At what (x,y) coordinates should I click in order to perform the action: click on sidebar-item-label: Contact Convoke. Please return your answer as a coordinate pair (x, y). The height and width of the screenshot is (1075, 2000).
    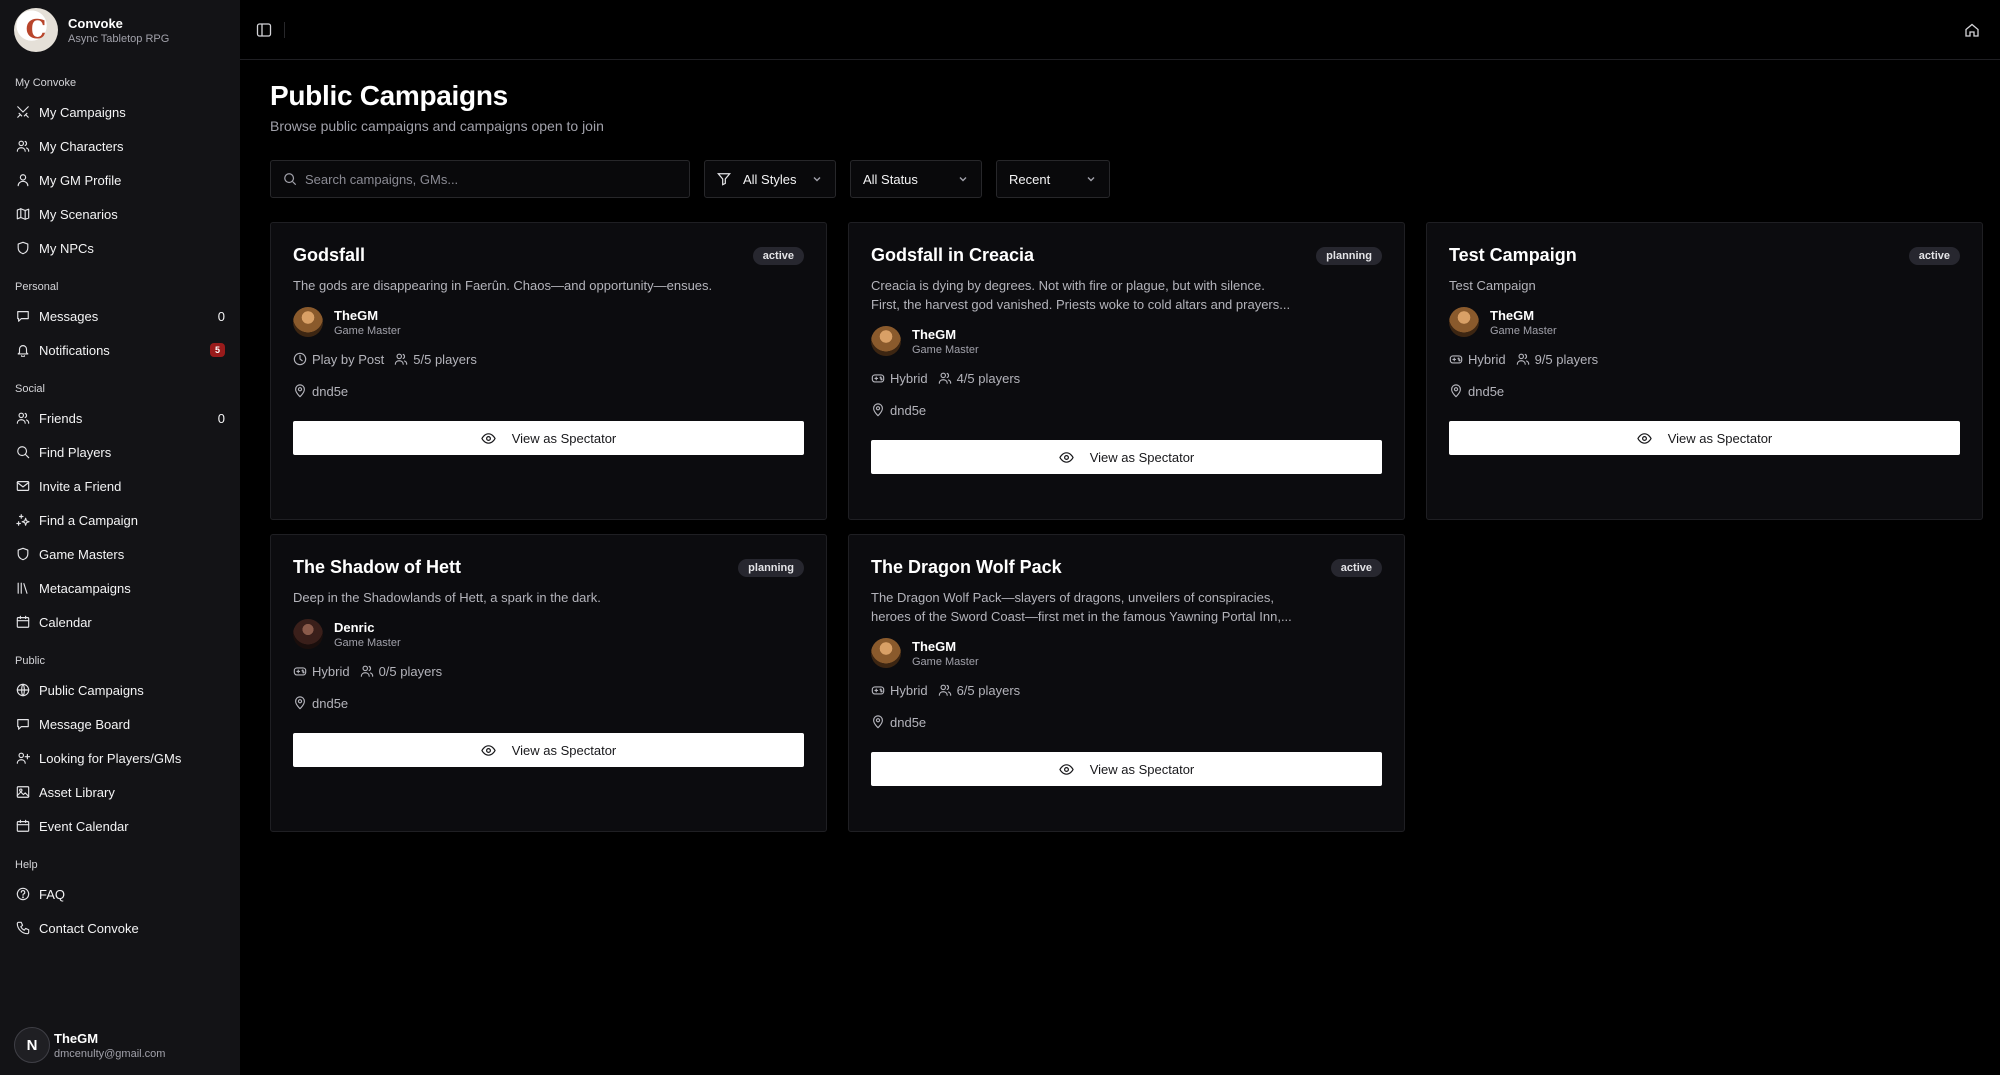
    Looking at the image, I should click on (89, 928).